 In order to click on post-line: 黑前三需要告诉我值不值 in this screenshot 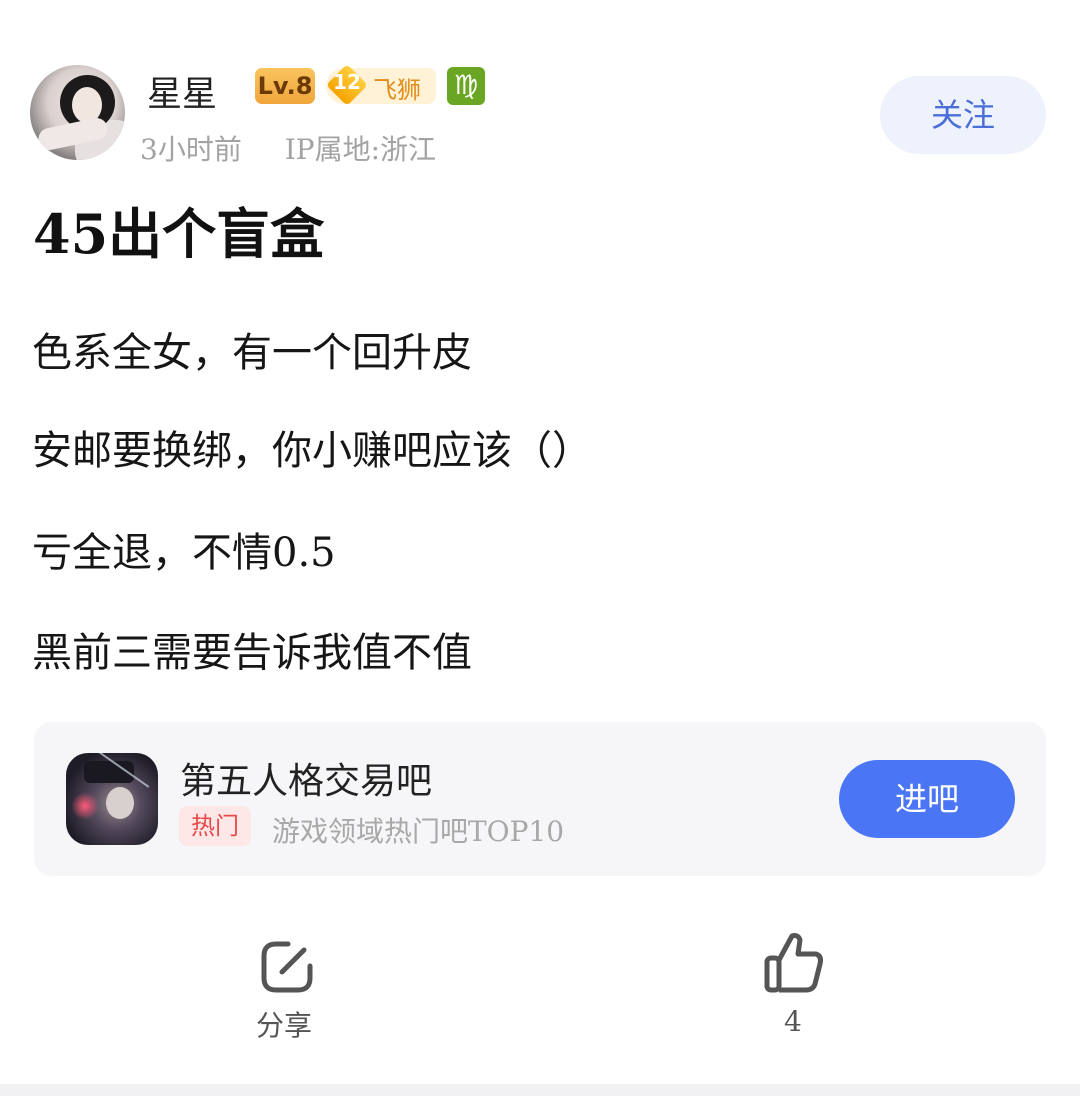, I will do `click(252, 653)`.